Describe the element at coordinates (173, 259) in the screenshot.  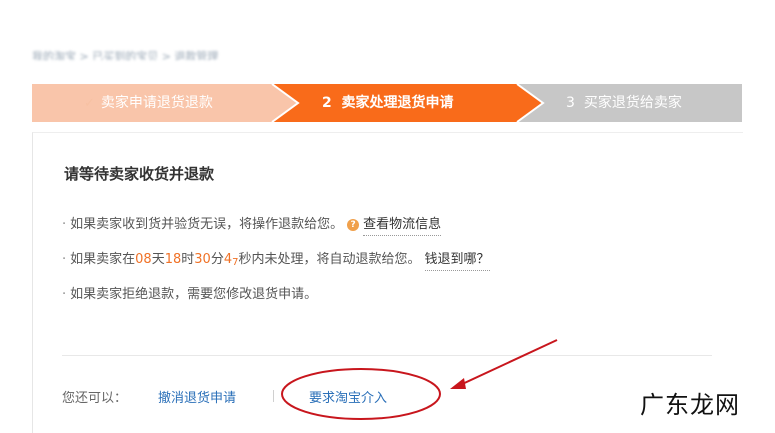
I see `countdown-hours: 18` at that location.